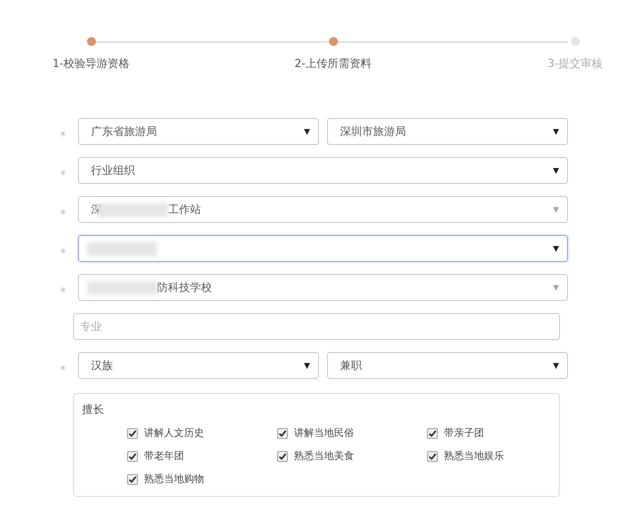  Describe the element at coordinates (464, 433) in the screenshot. I see `checkbox-label: 带亲子团` at that location.